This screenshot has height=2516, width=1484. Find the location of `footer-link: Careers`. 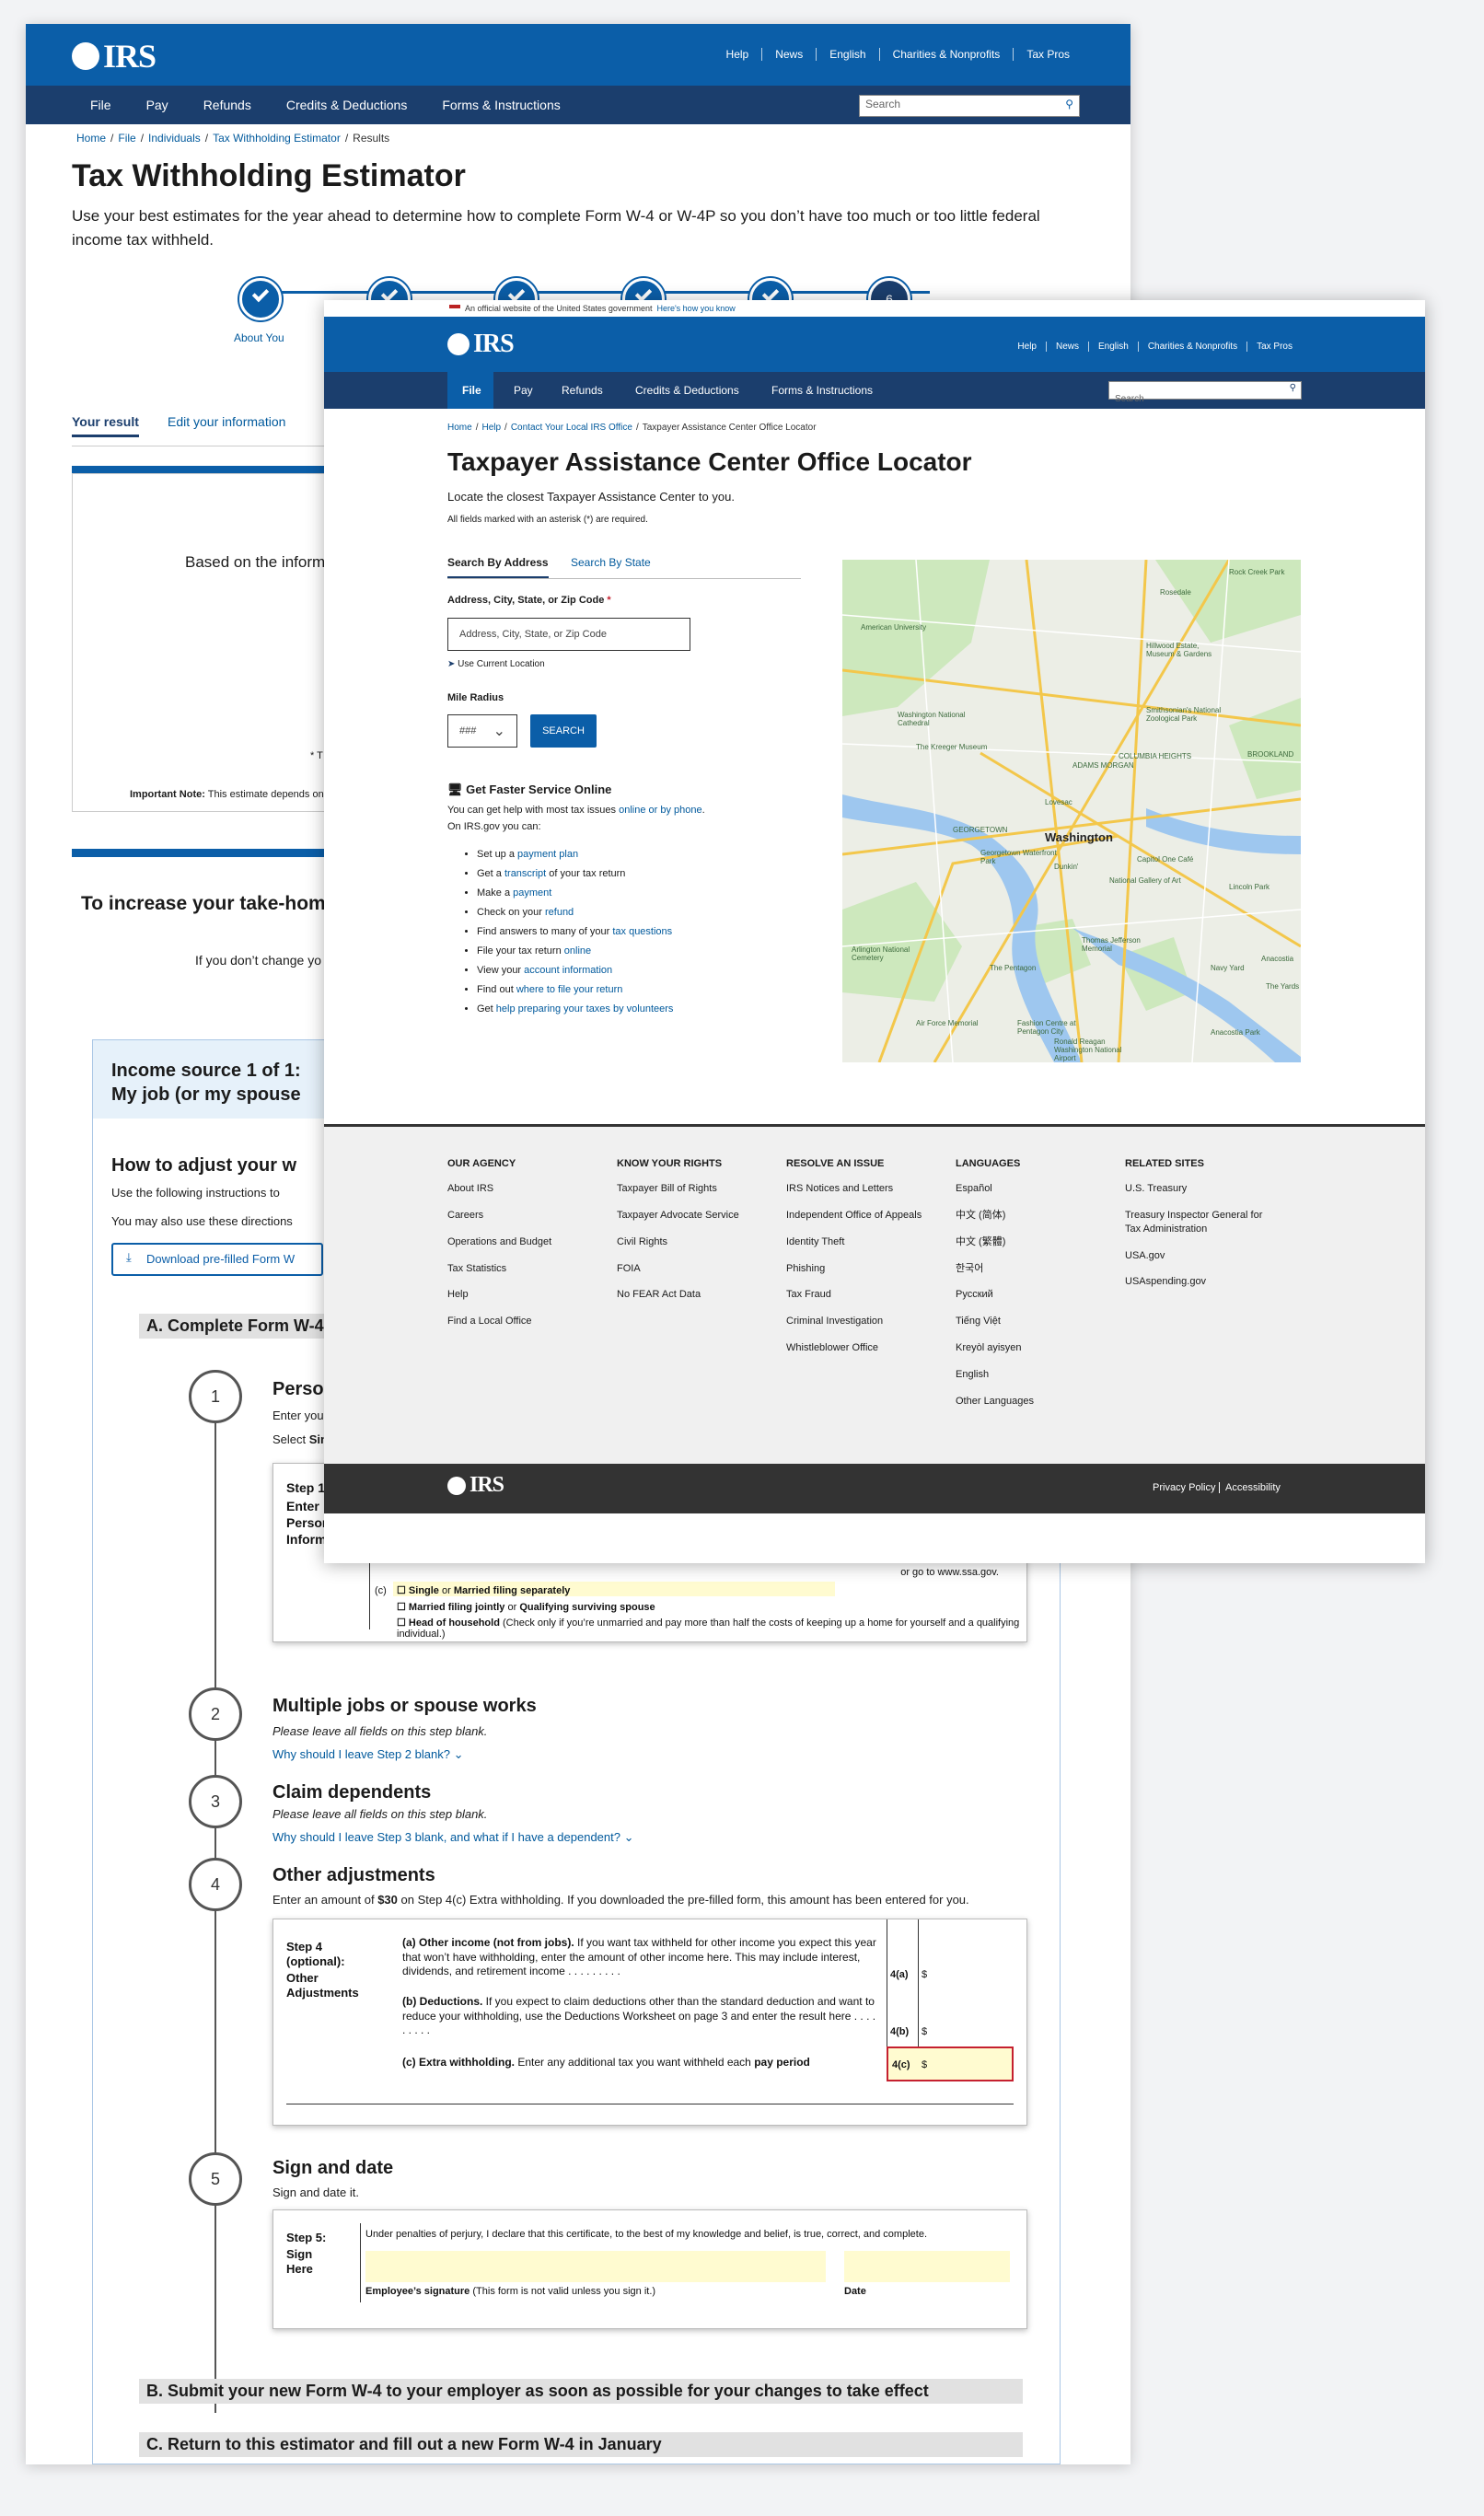

footer-link: Careers is located at coordinates (525, 1216).